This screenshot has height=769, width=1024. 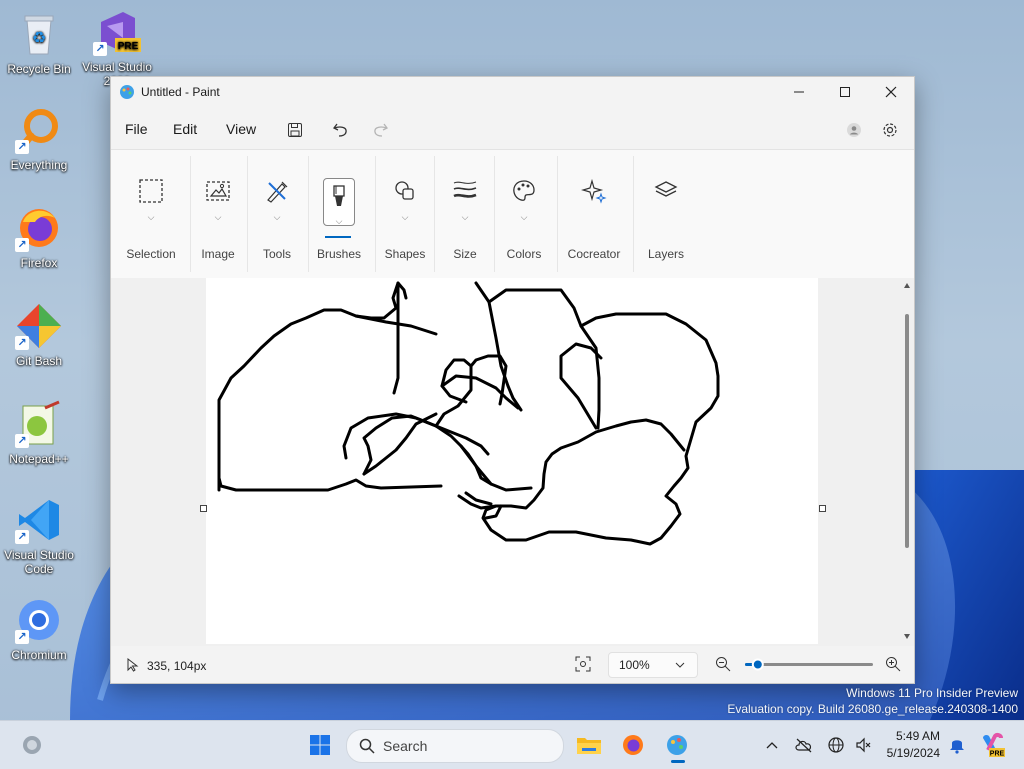 I want to click on ribbon-selection: ⌵ Selection, so click(x=151, y=214).